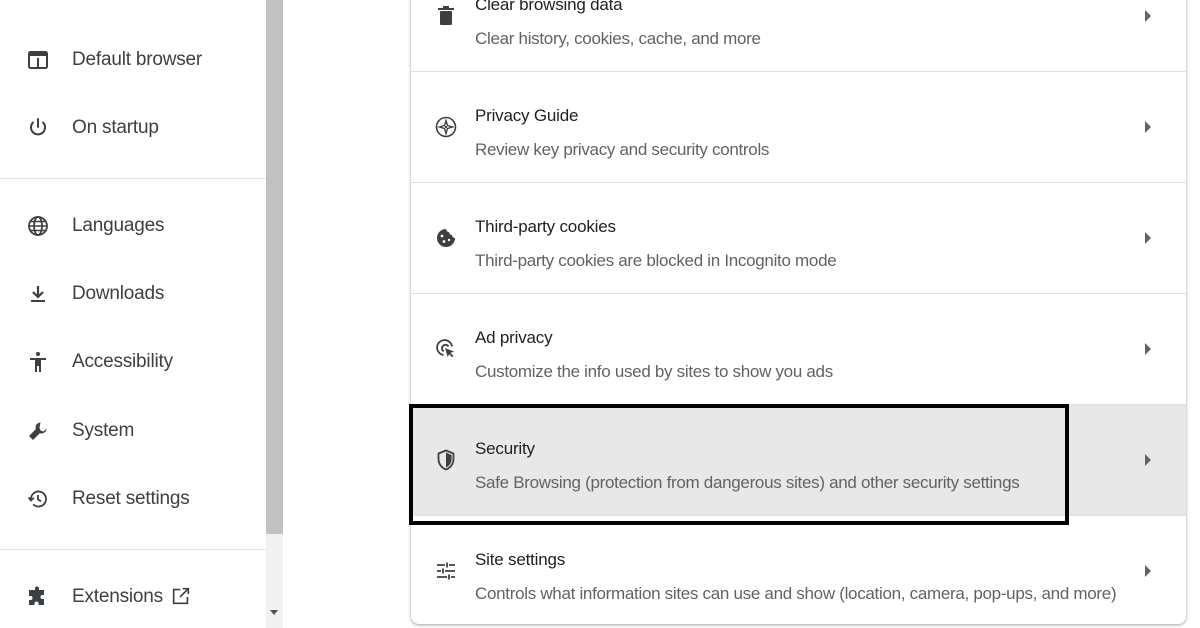 This screenshot has height=628, width=1200. I want to click on wrench-icon, so click(38, 431).